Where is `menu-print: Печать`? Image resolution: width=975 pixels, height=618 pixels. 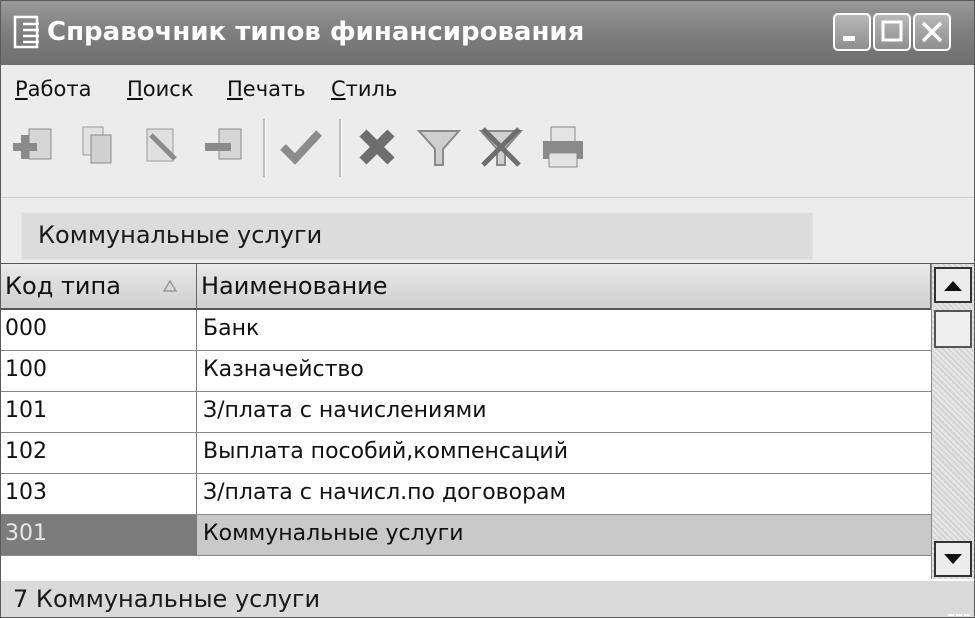 menu-print: Печать is located at coordinates (266, 89).